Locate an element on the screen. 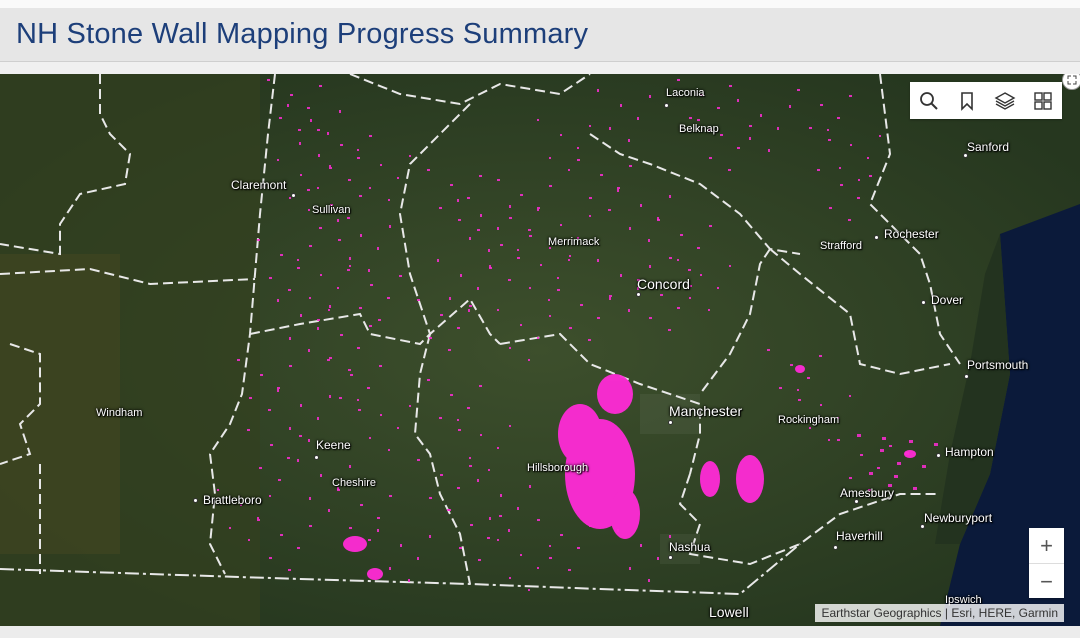  city-label-newburyport: Newburyport is located at coordinates (958, 518).